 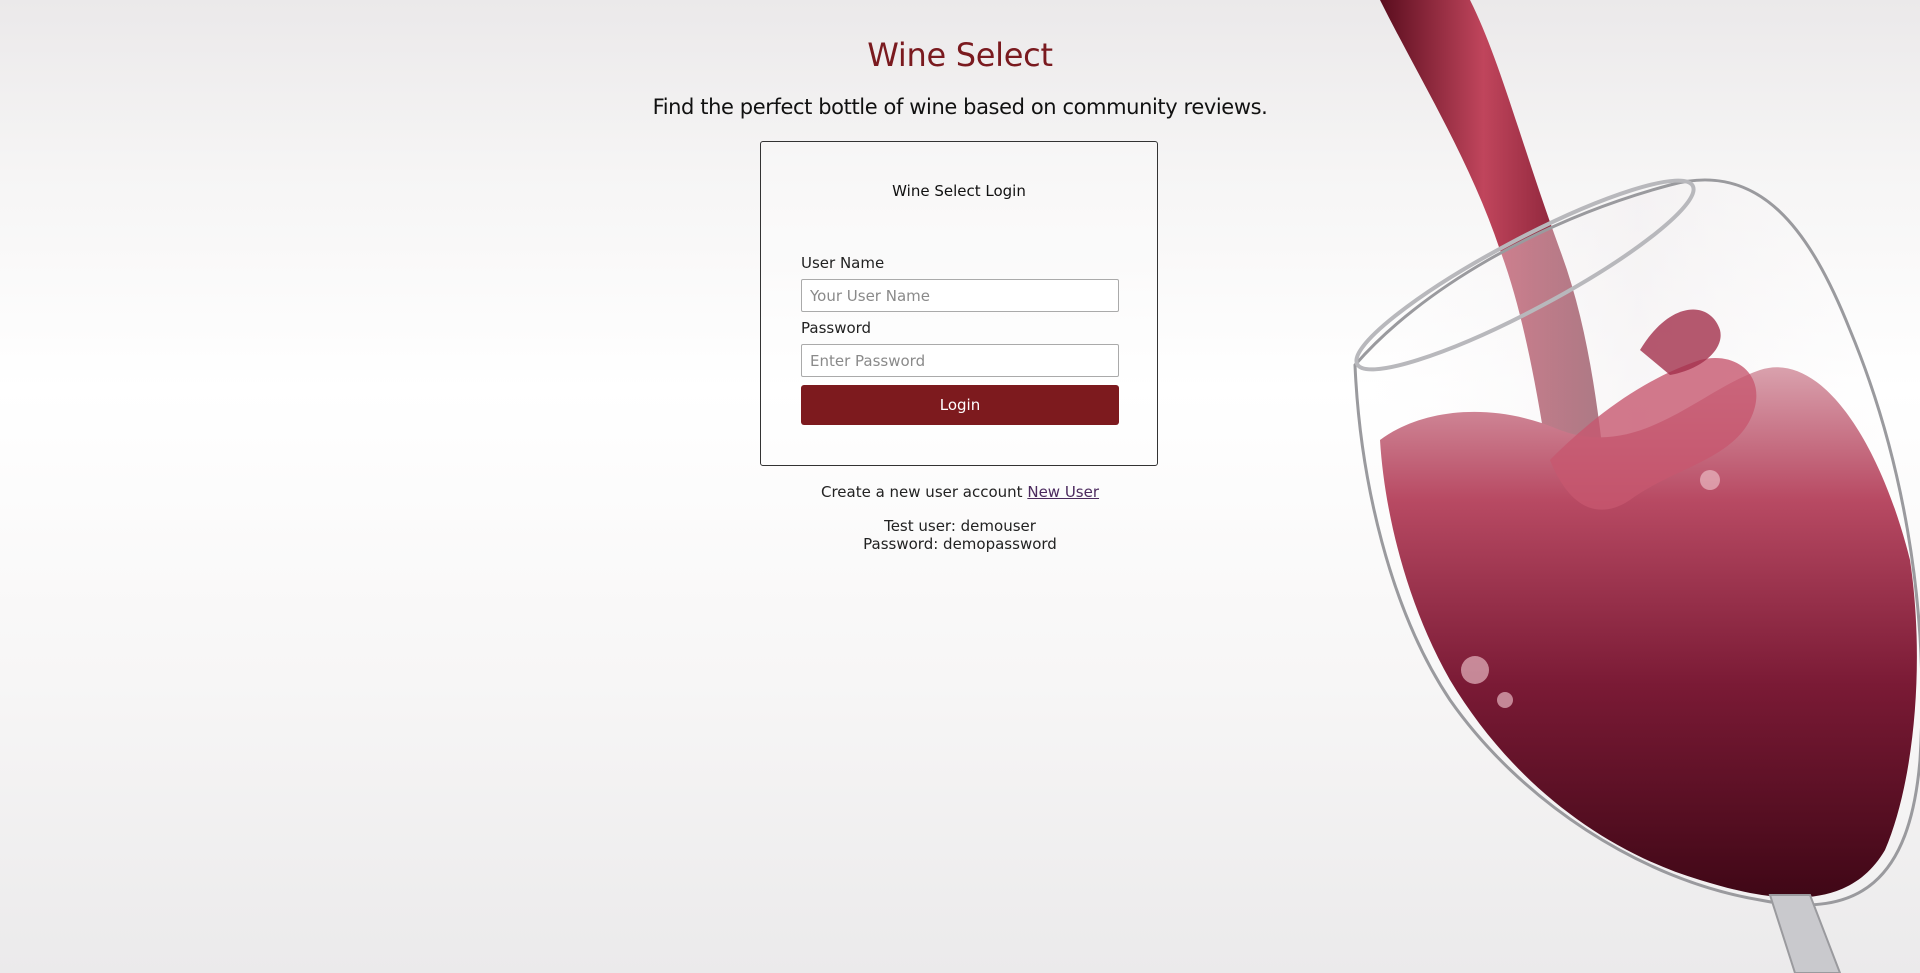 I want to click on username-input, so click(x=960, y=295).